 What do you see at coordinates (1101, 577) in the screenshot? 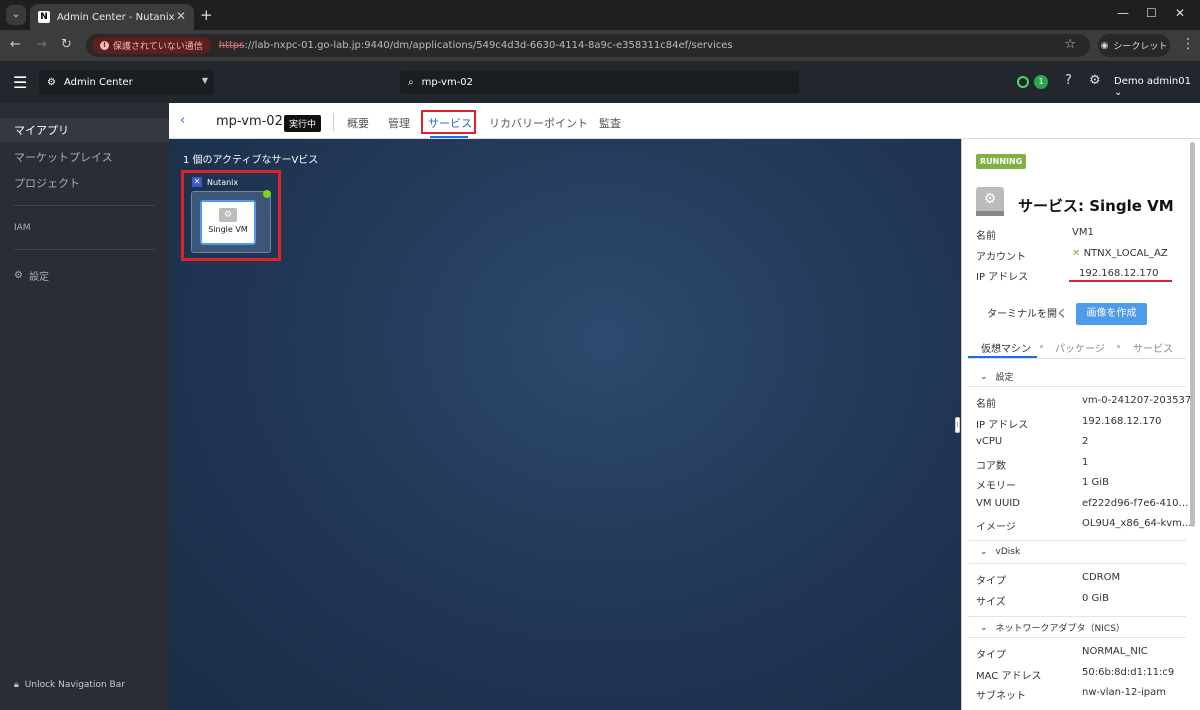
I see `vdisk-value: CDROM` at bounding box center [1101, 577].